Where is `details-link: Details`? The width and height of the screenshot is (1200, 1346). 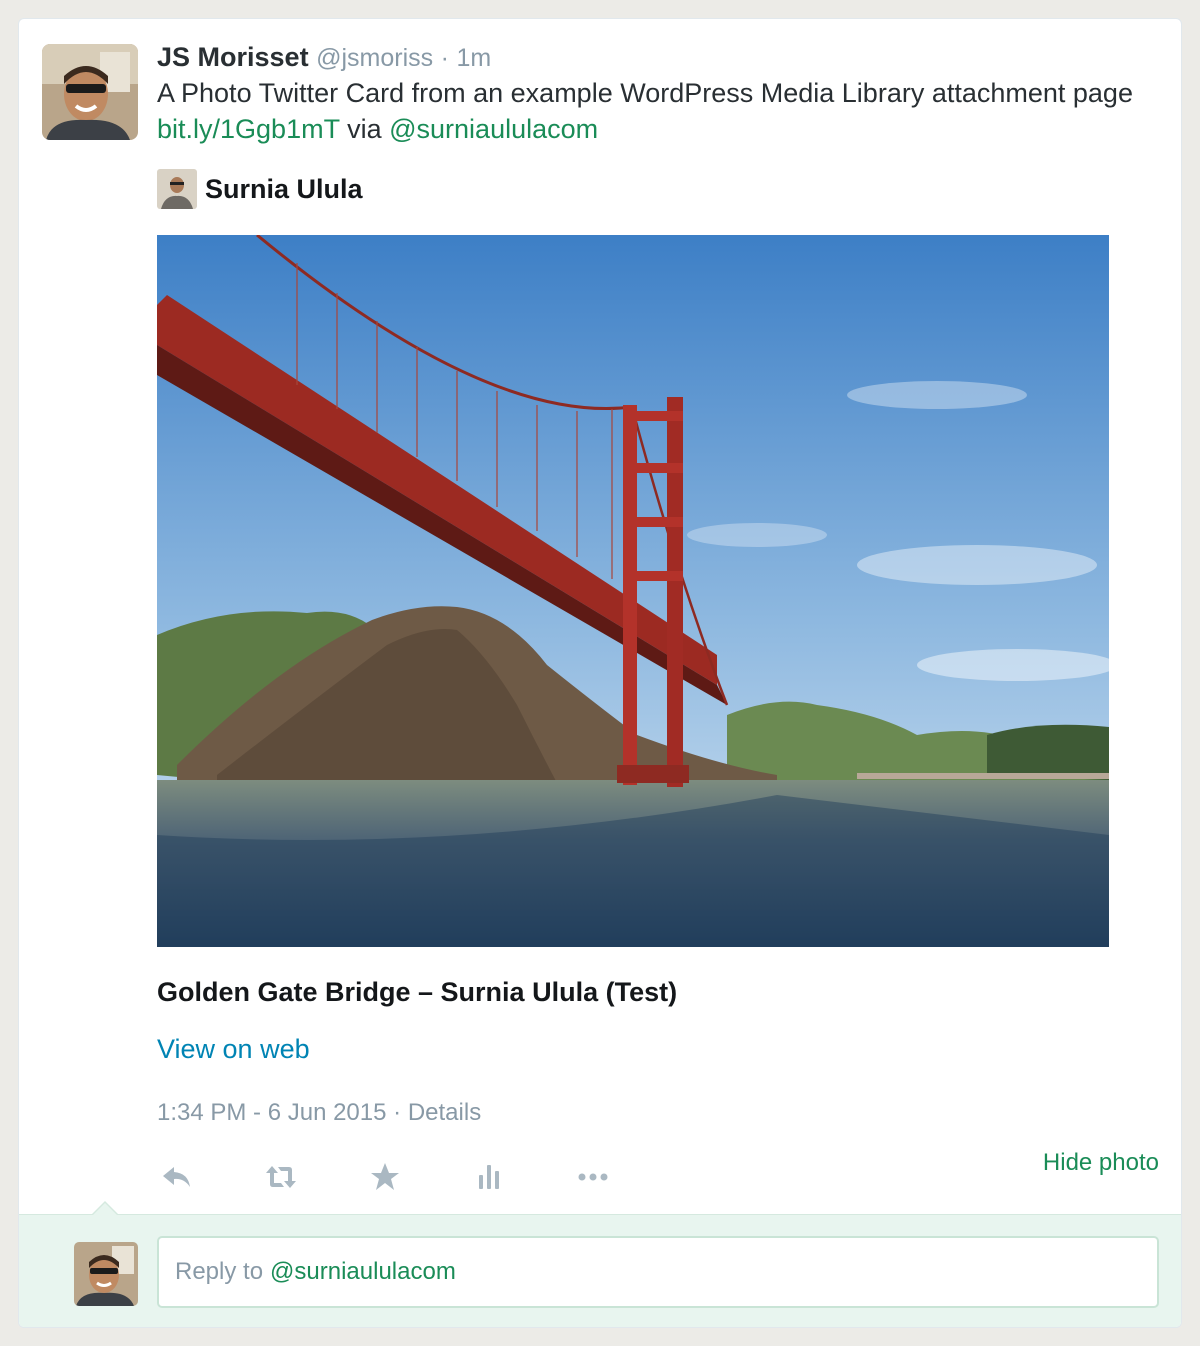
details-link: Details is located at coordinates (444, 1112).